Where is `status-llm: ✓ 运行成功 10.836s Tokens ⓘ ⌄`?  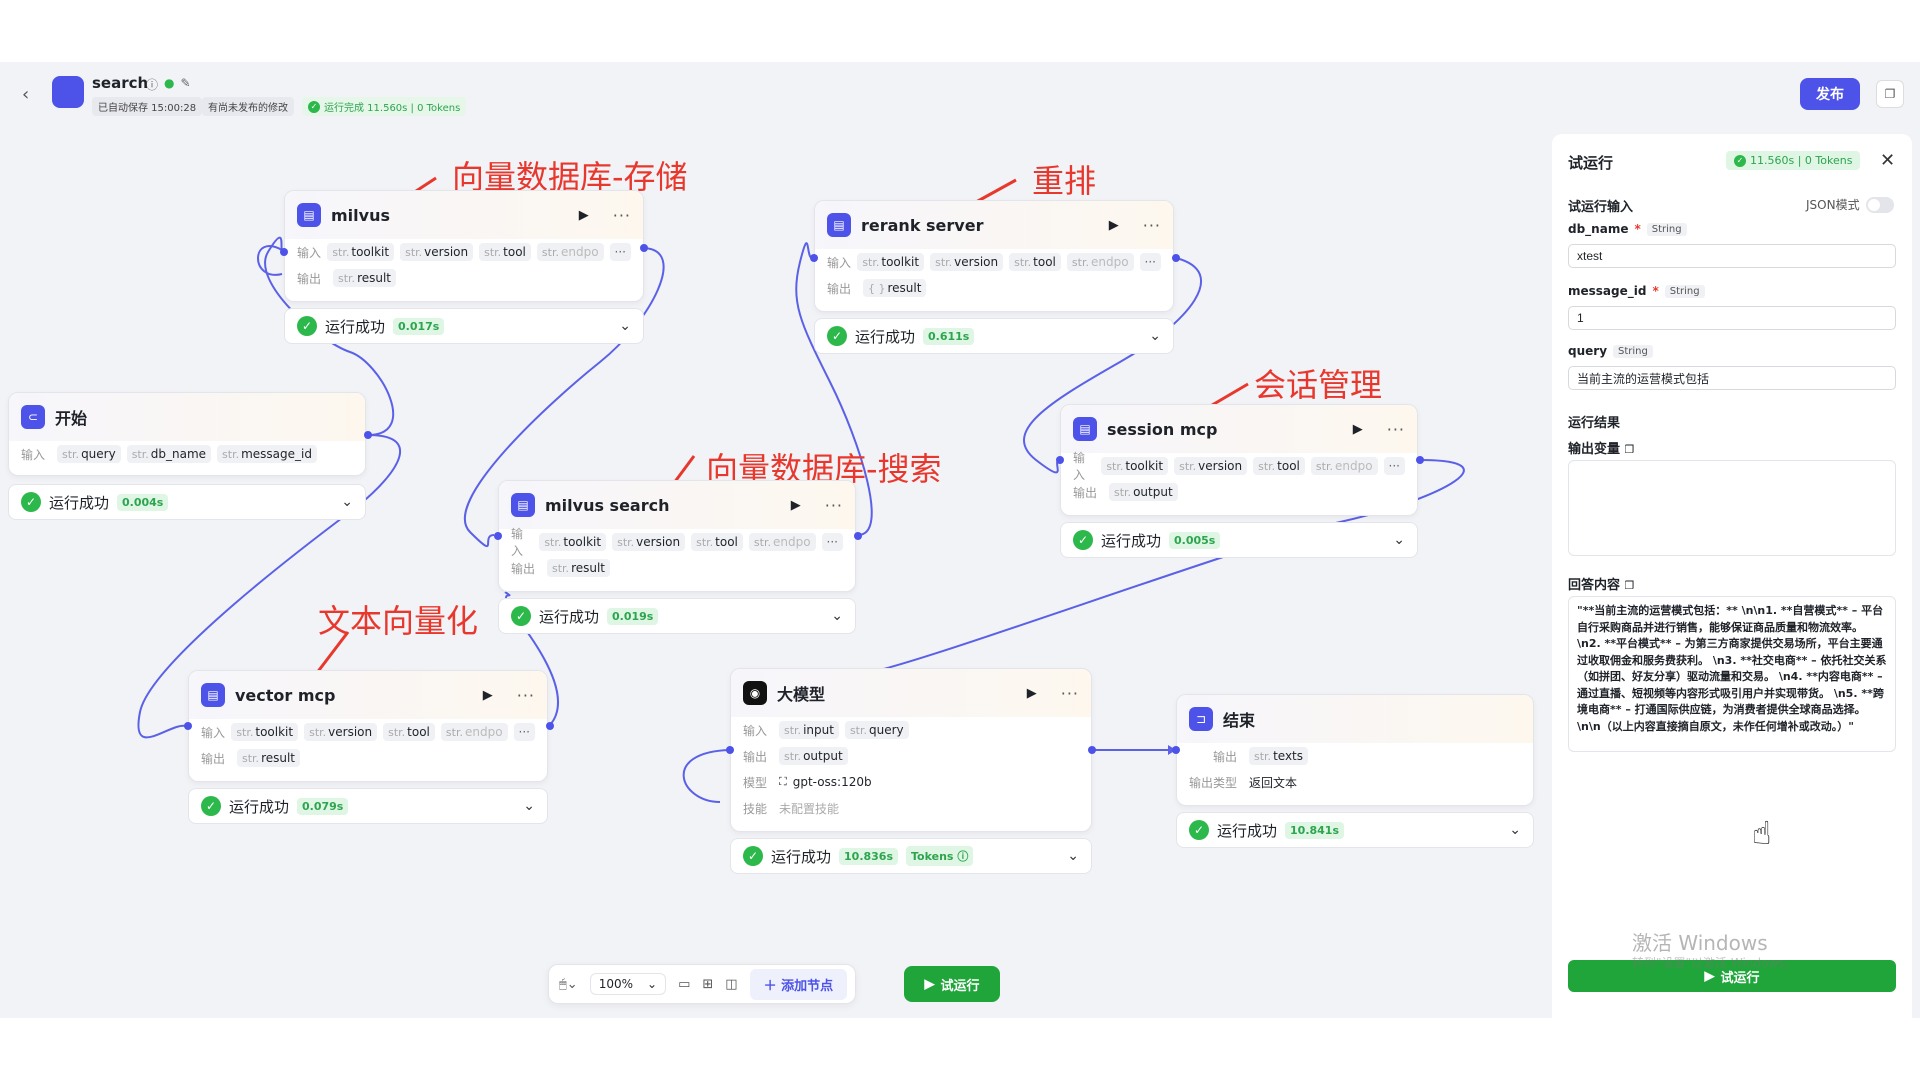
status-llm: ✓ 运行成功 10.836s Tokens ⓘ ⌄ is located at coordinates (911, 856).